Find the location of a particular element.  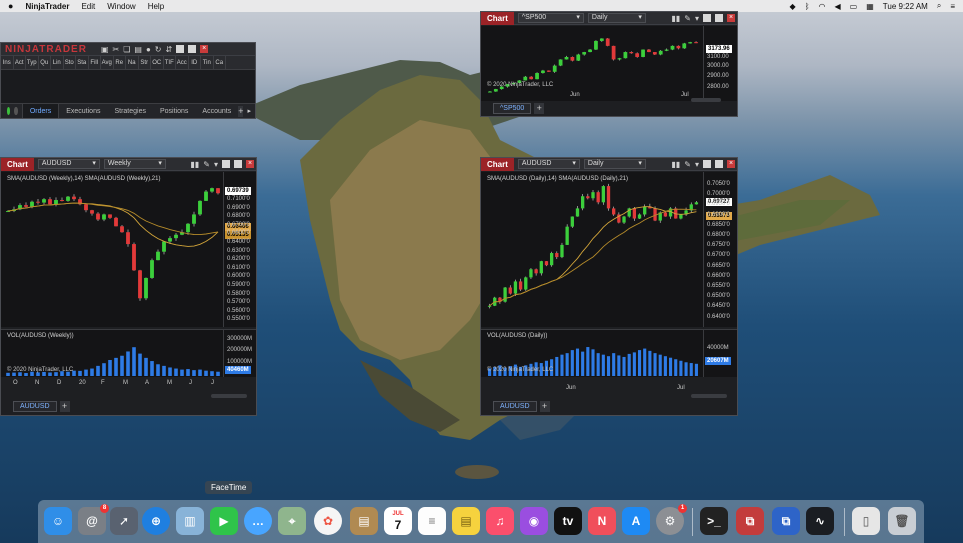

new-icon: ▣ is located at coordinates (105, 49).